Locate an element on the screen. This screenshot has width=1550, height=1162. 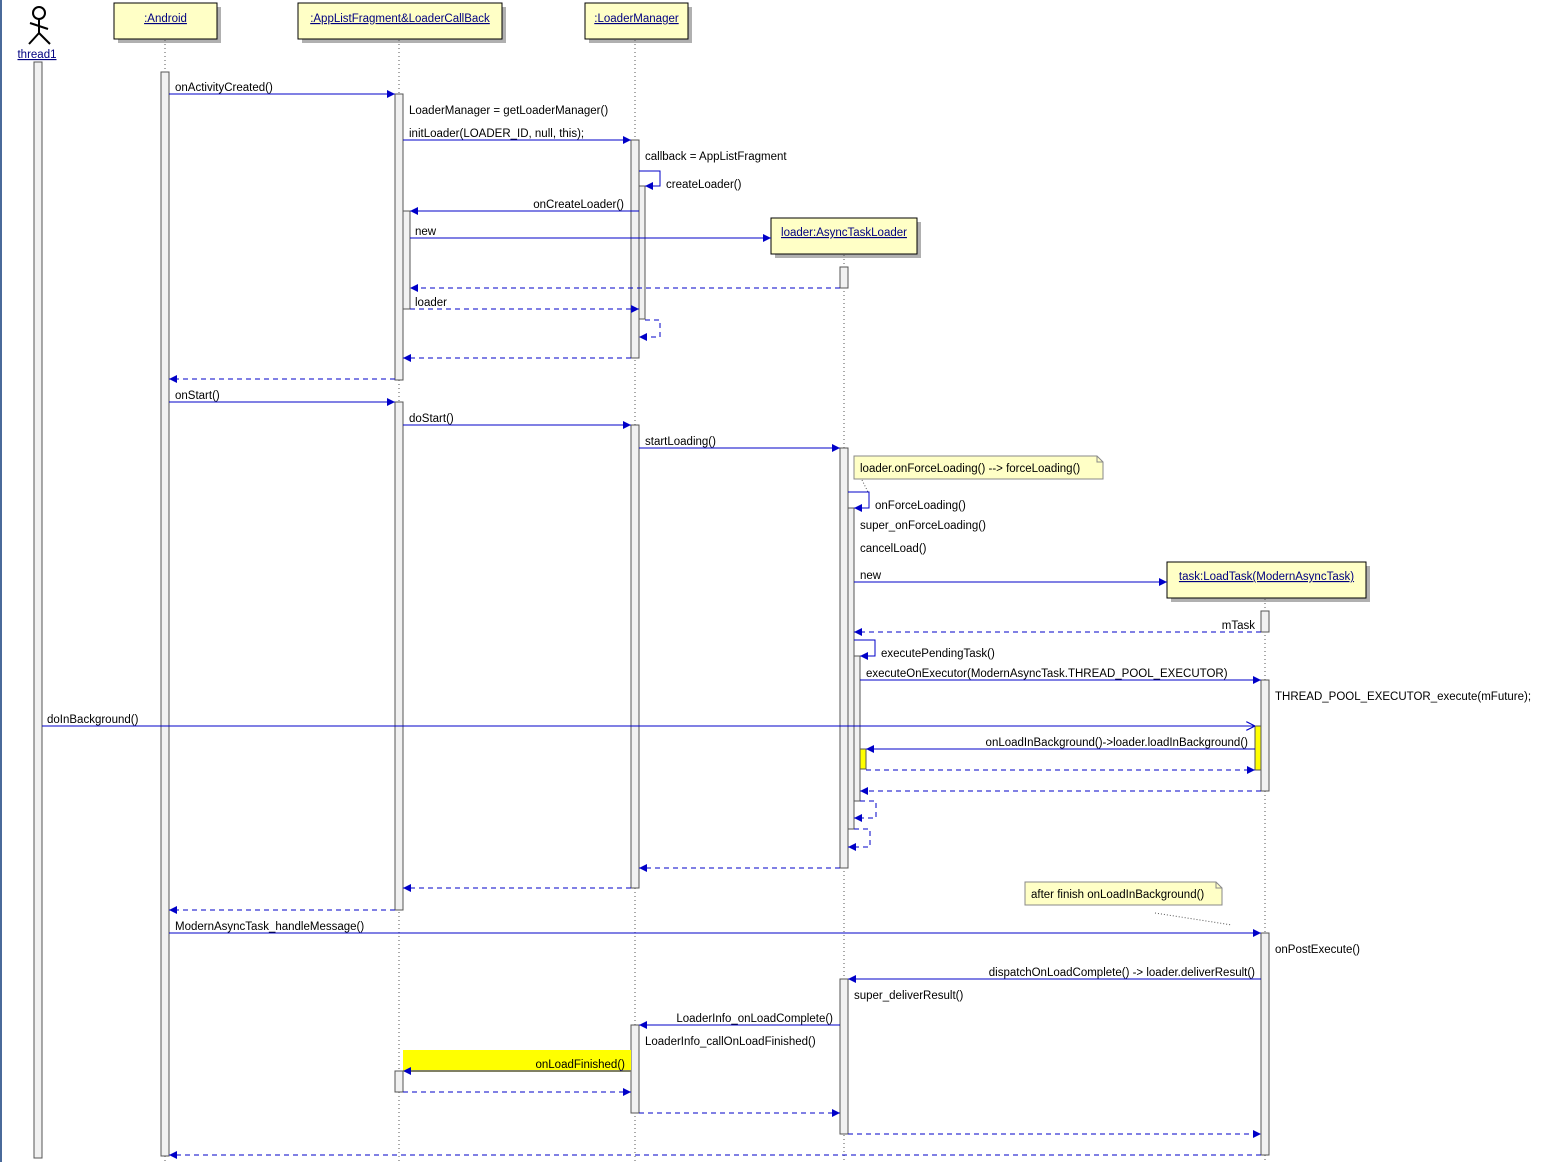
message-dostart: doStart() is located at coordinates (517, 421).